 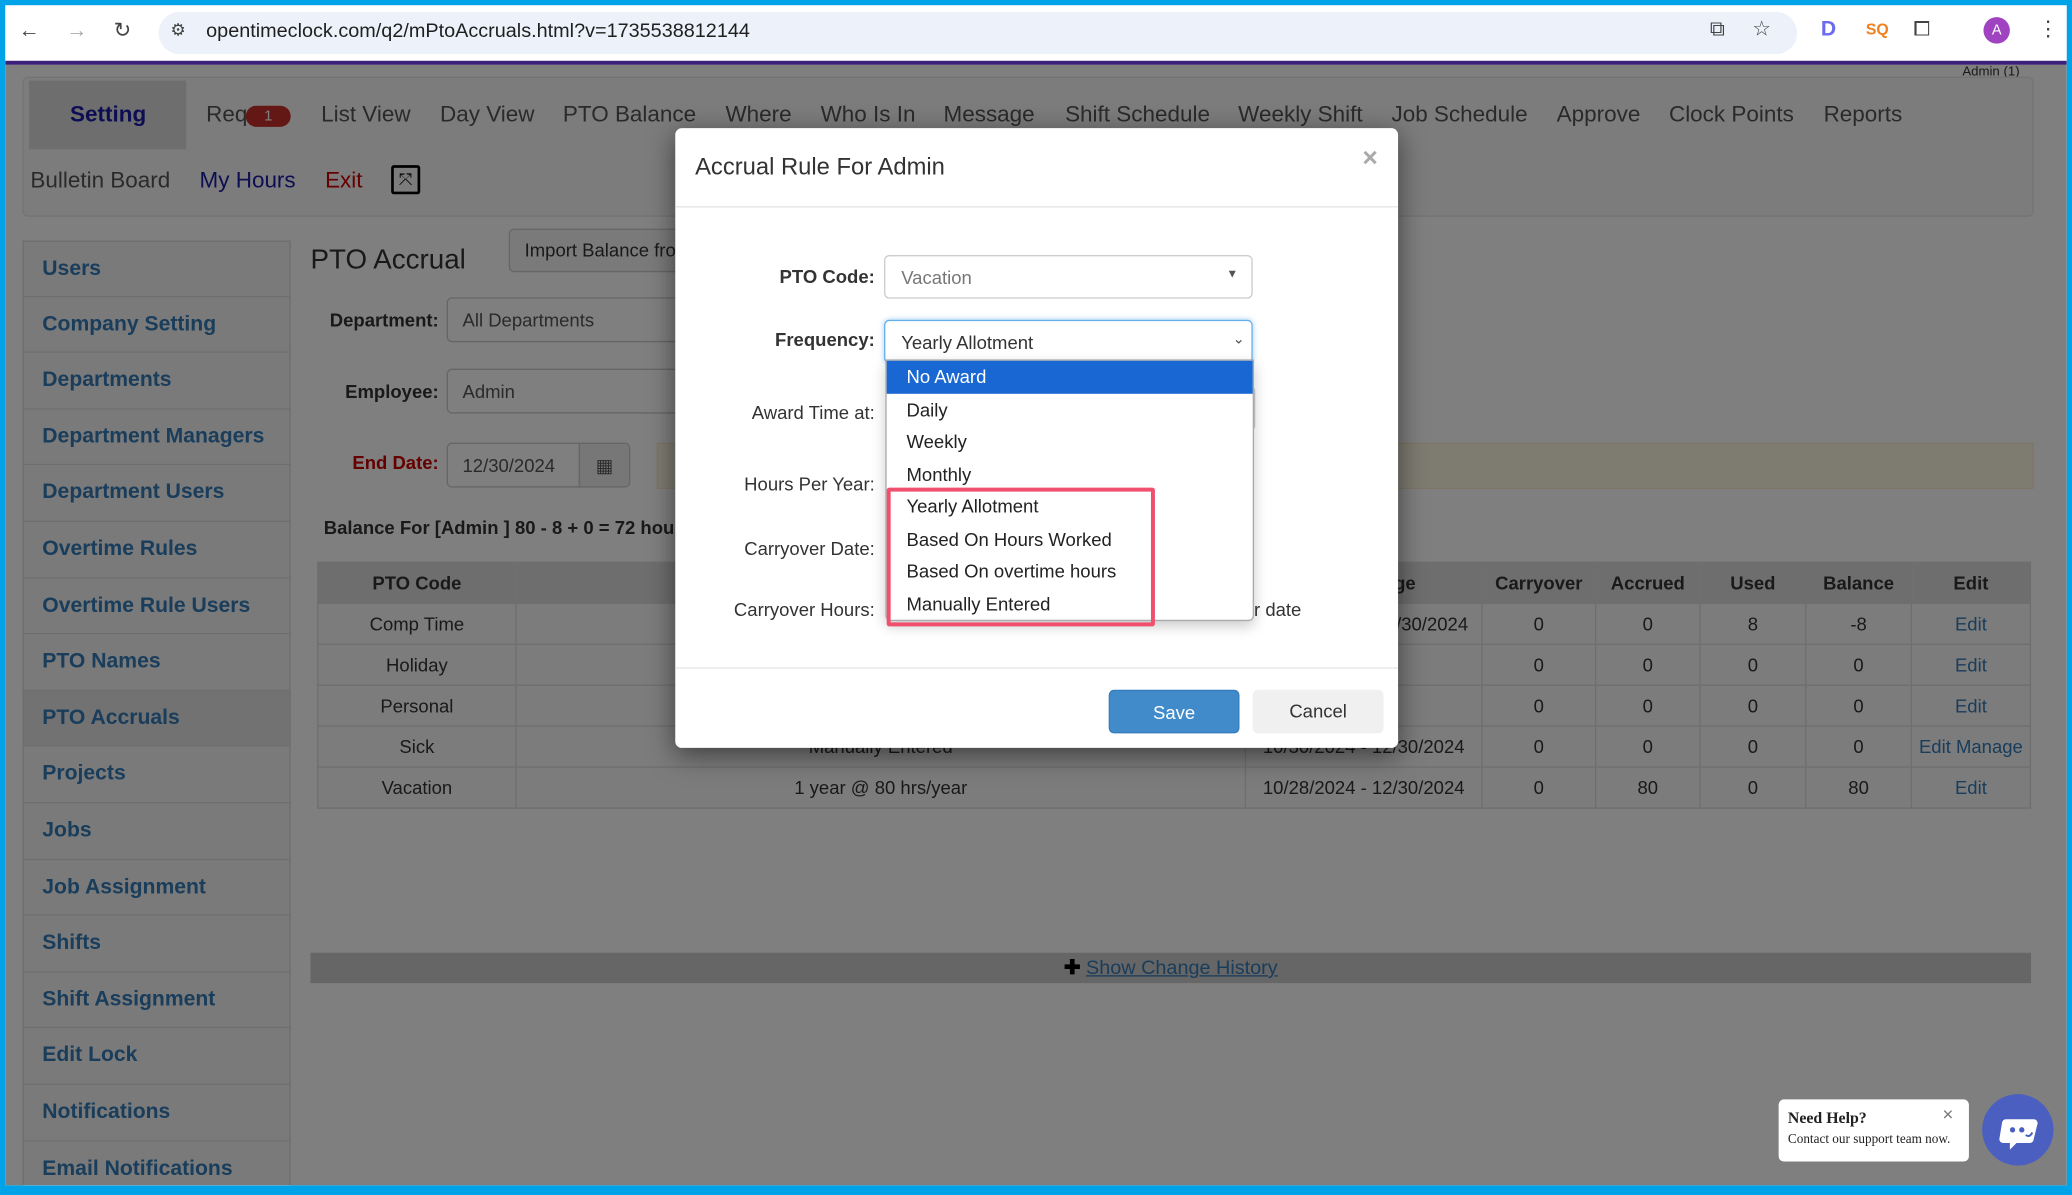 What do you see at coordinates (1948, 1113) in the screenshot?
I see `help-close-icon: ×` at bounding box center [1948, 1113].